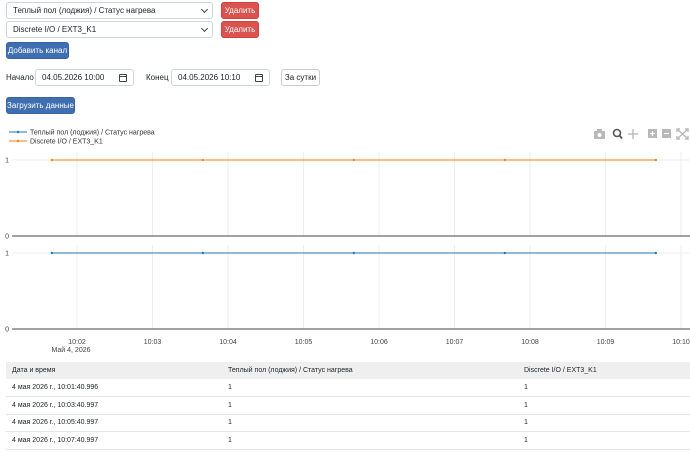 This screenshot has height=453, width=690. I want to click on legend-label: Discrete I/O / EXT3_K1, so click(66, 142).